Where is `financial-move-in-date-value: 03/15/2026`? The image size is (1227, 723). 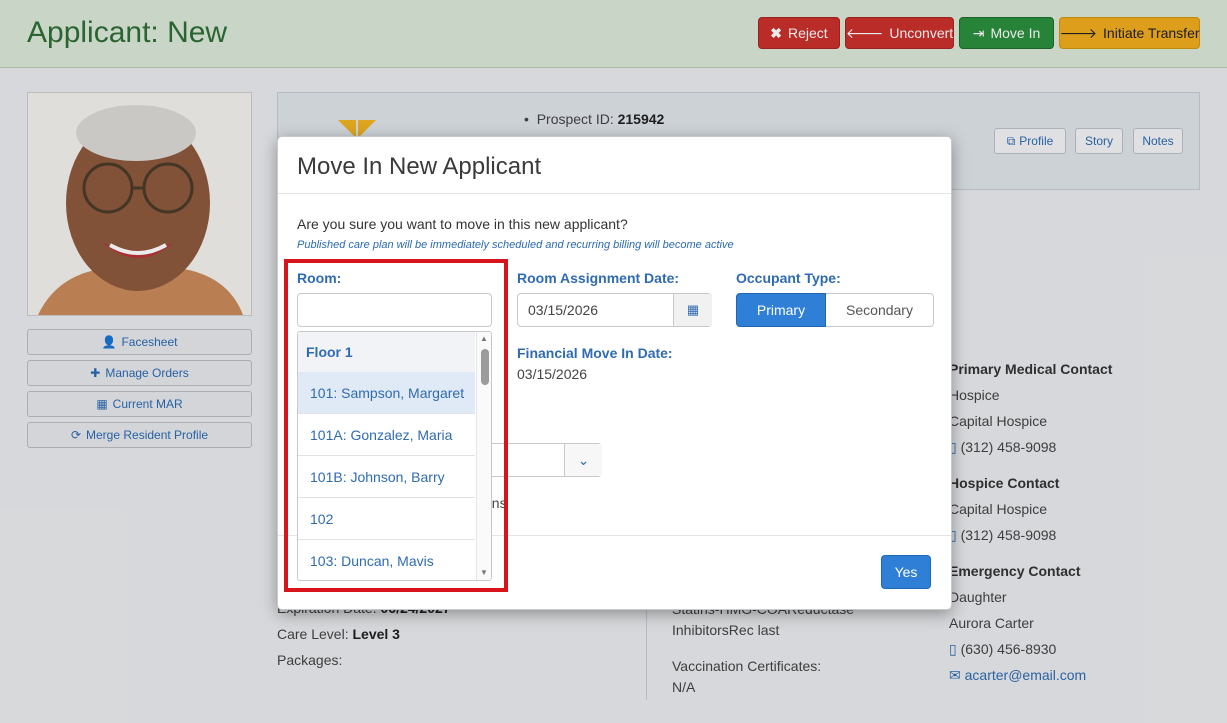
financial-move-in-date-value: 03/15/2026 is located at coordinates (552, 374).